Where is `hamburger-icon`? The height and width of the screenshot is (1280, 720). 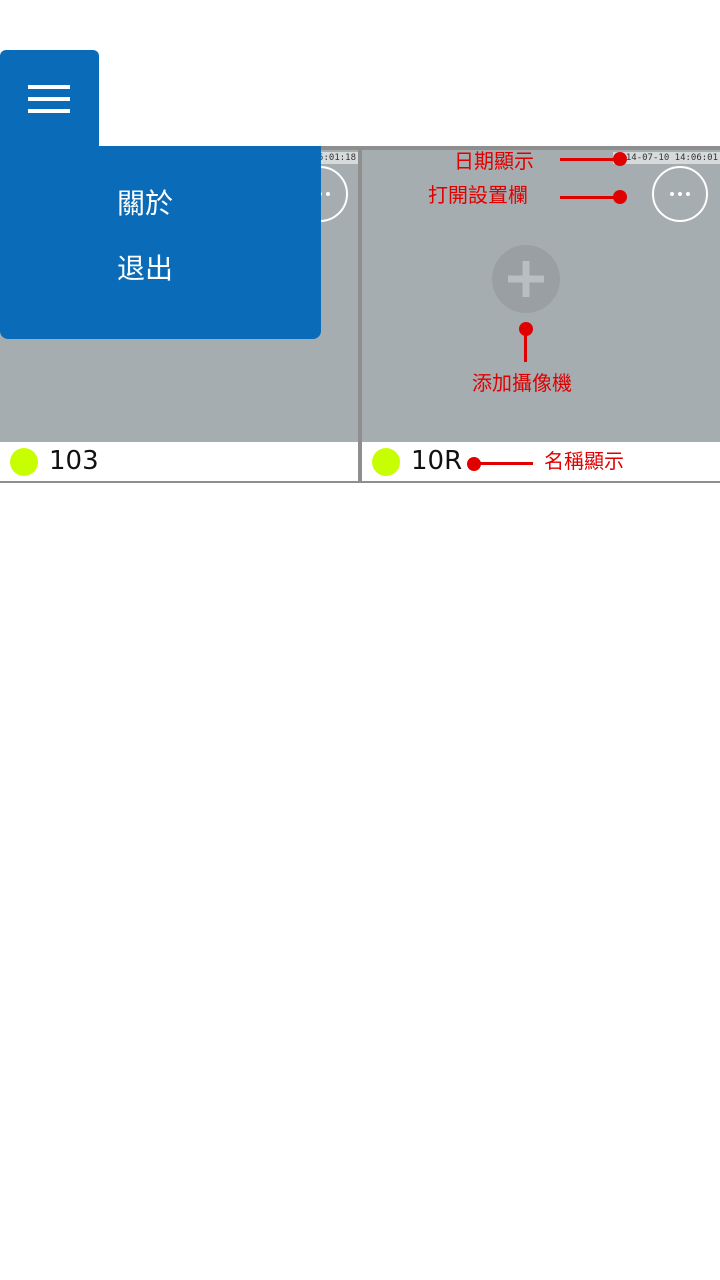
hamburger-icon is located at coordinates (49, 99).